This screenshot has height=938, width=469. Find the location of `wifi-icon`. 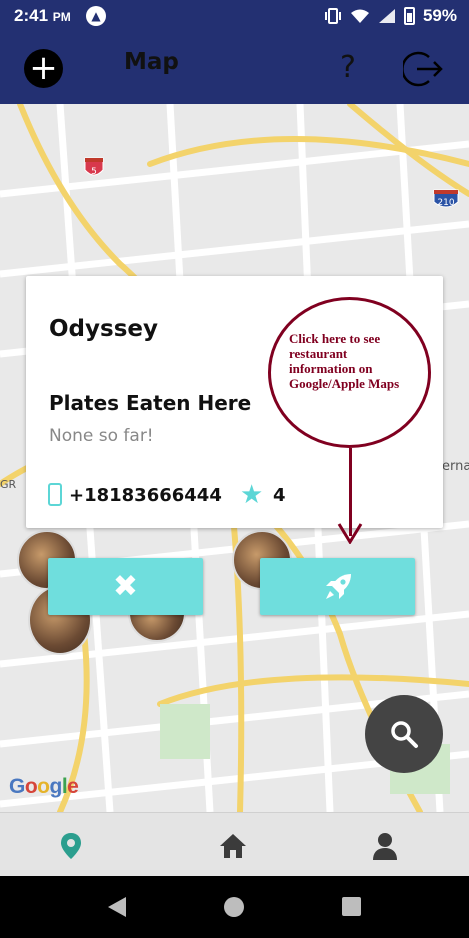

wifi-icon is located at coordinates (359, 16).